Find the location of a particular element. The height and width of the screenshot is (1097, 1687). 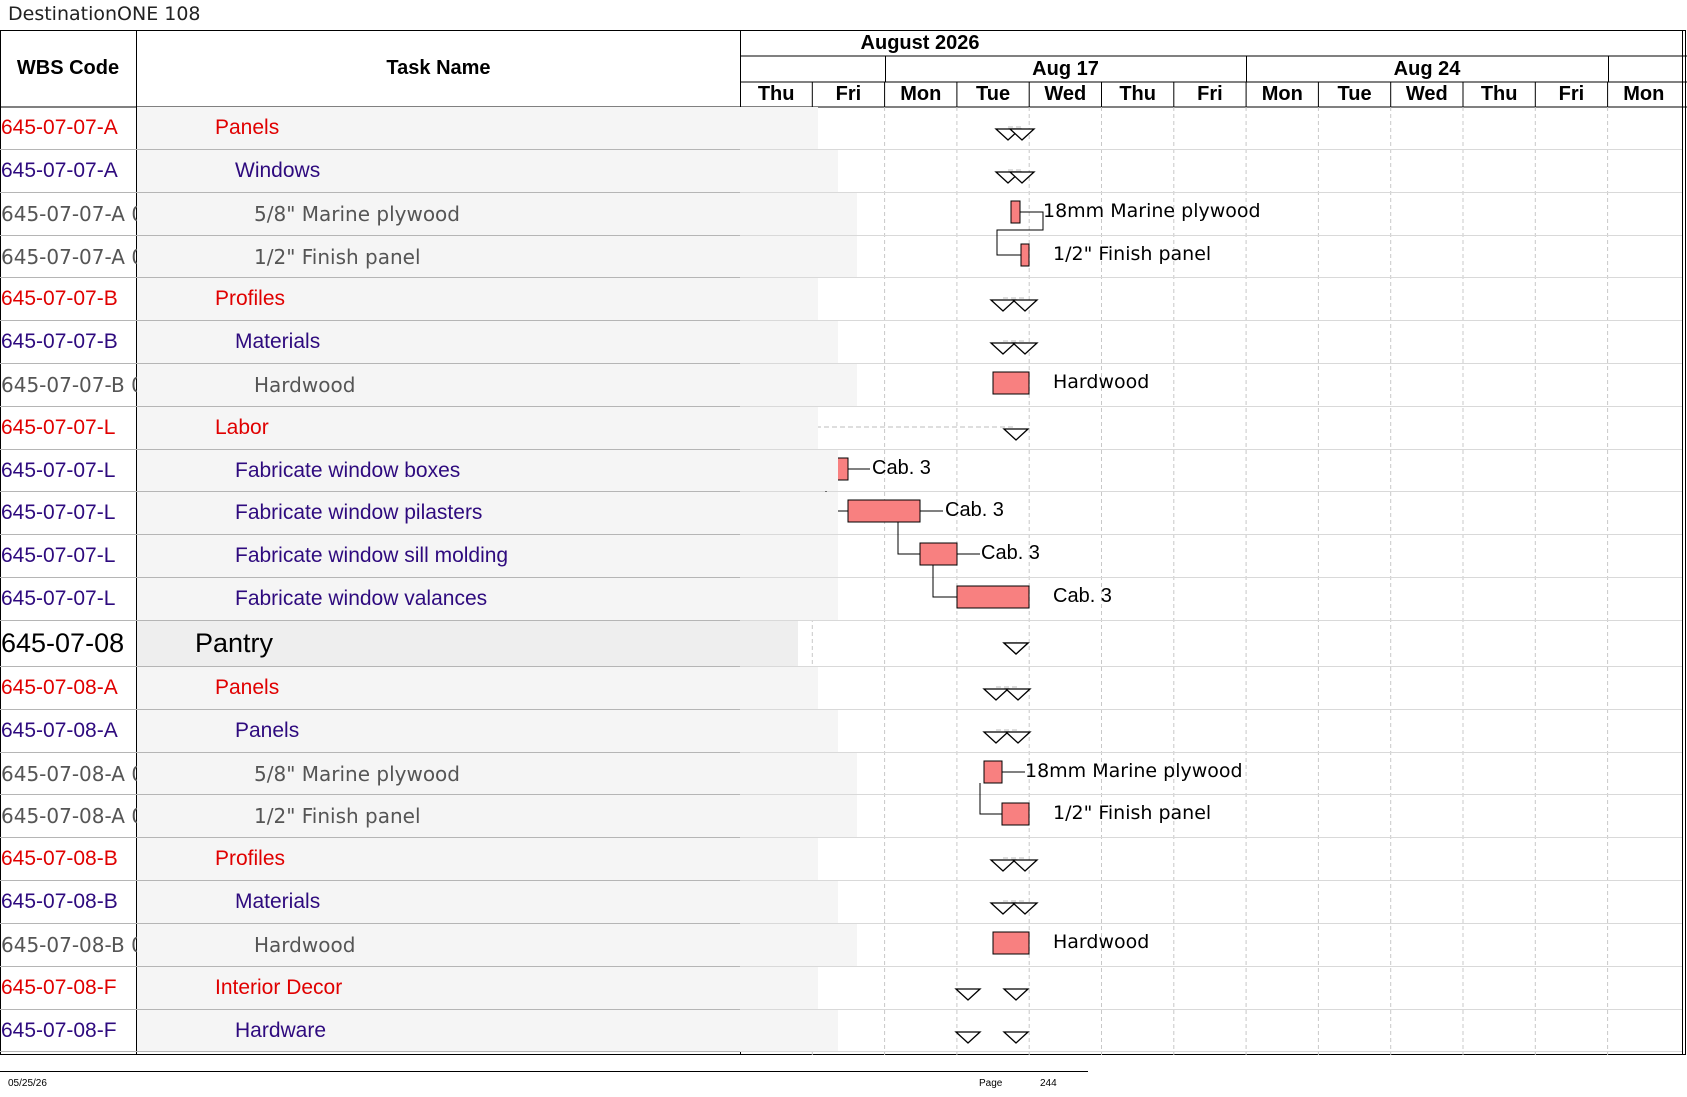

wbs-code-cell: 645-07-08-B 0 is located at coordinates (69, 945).